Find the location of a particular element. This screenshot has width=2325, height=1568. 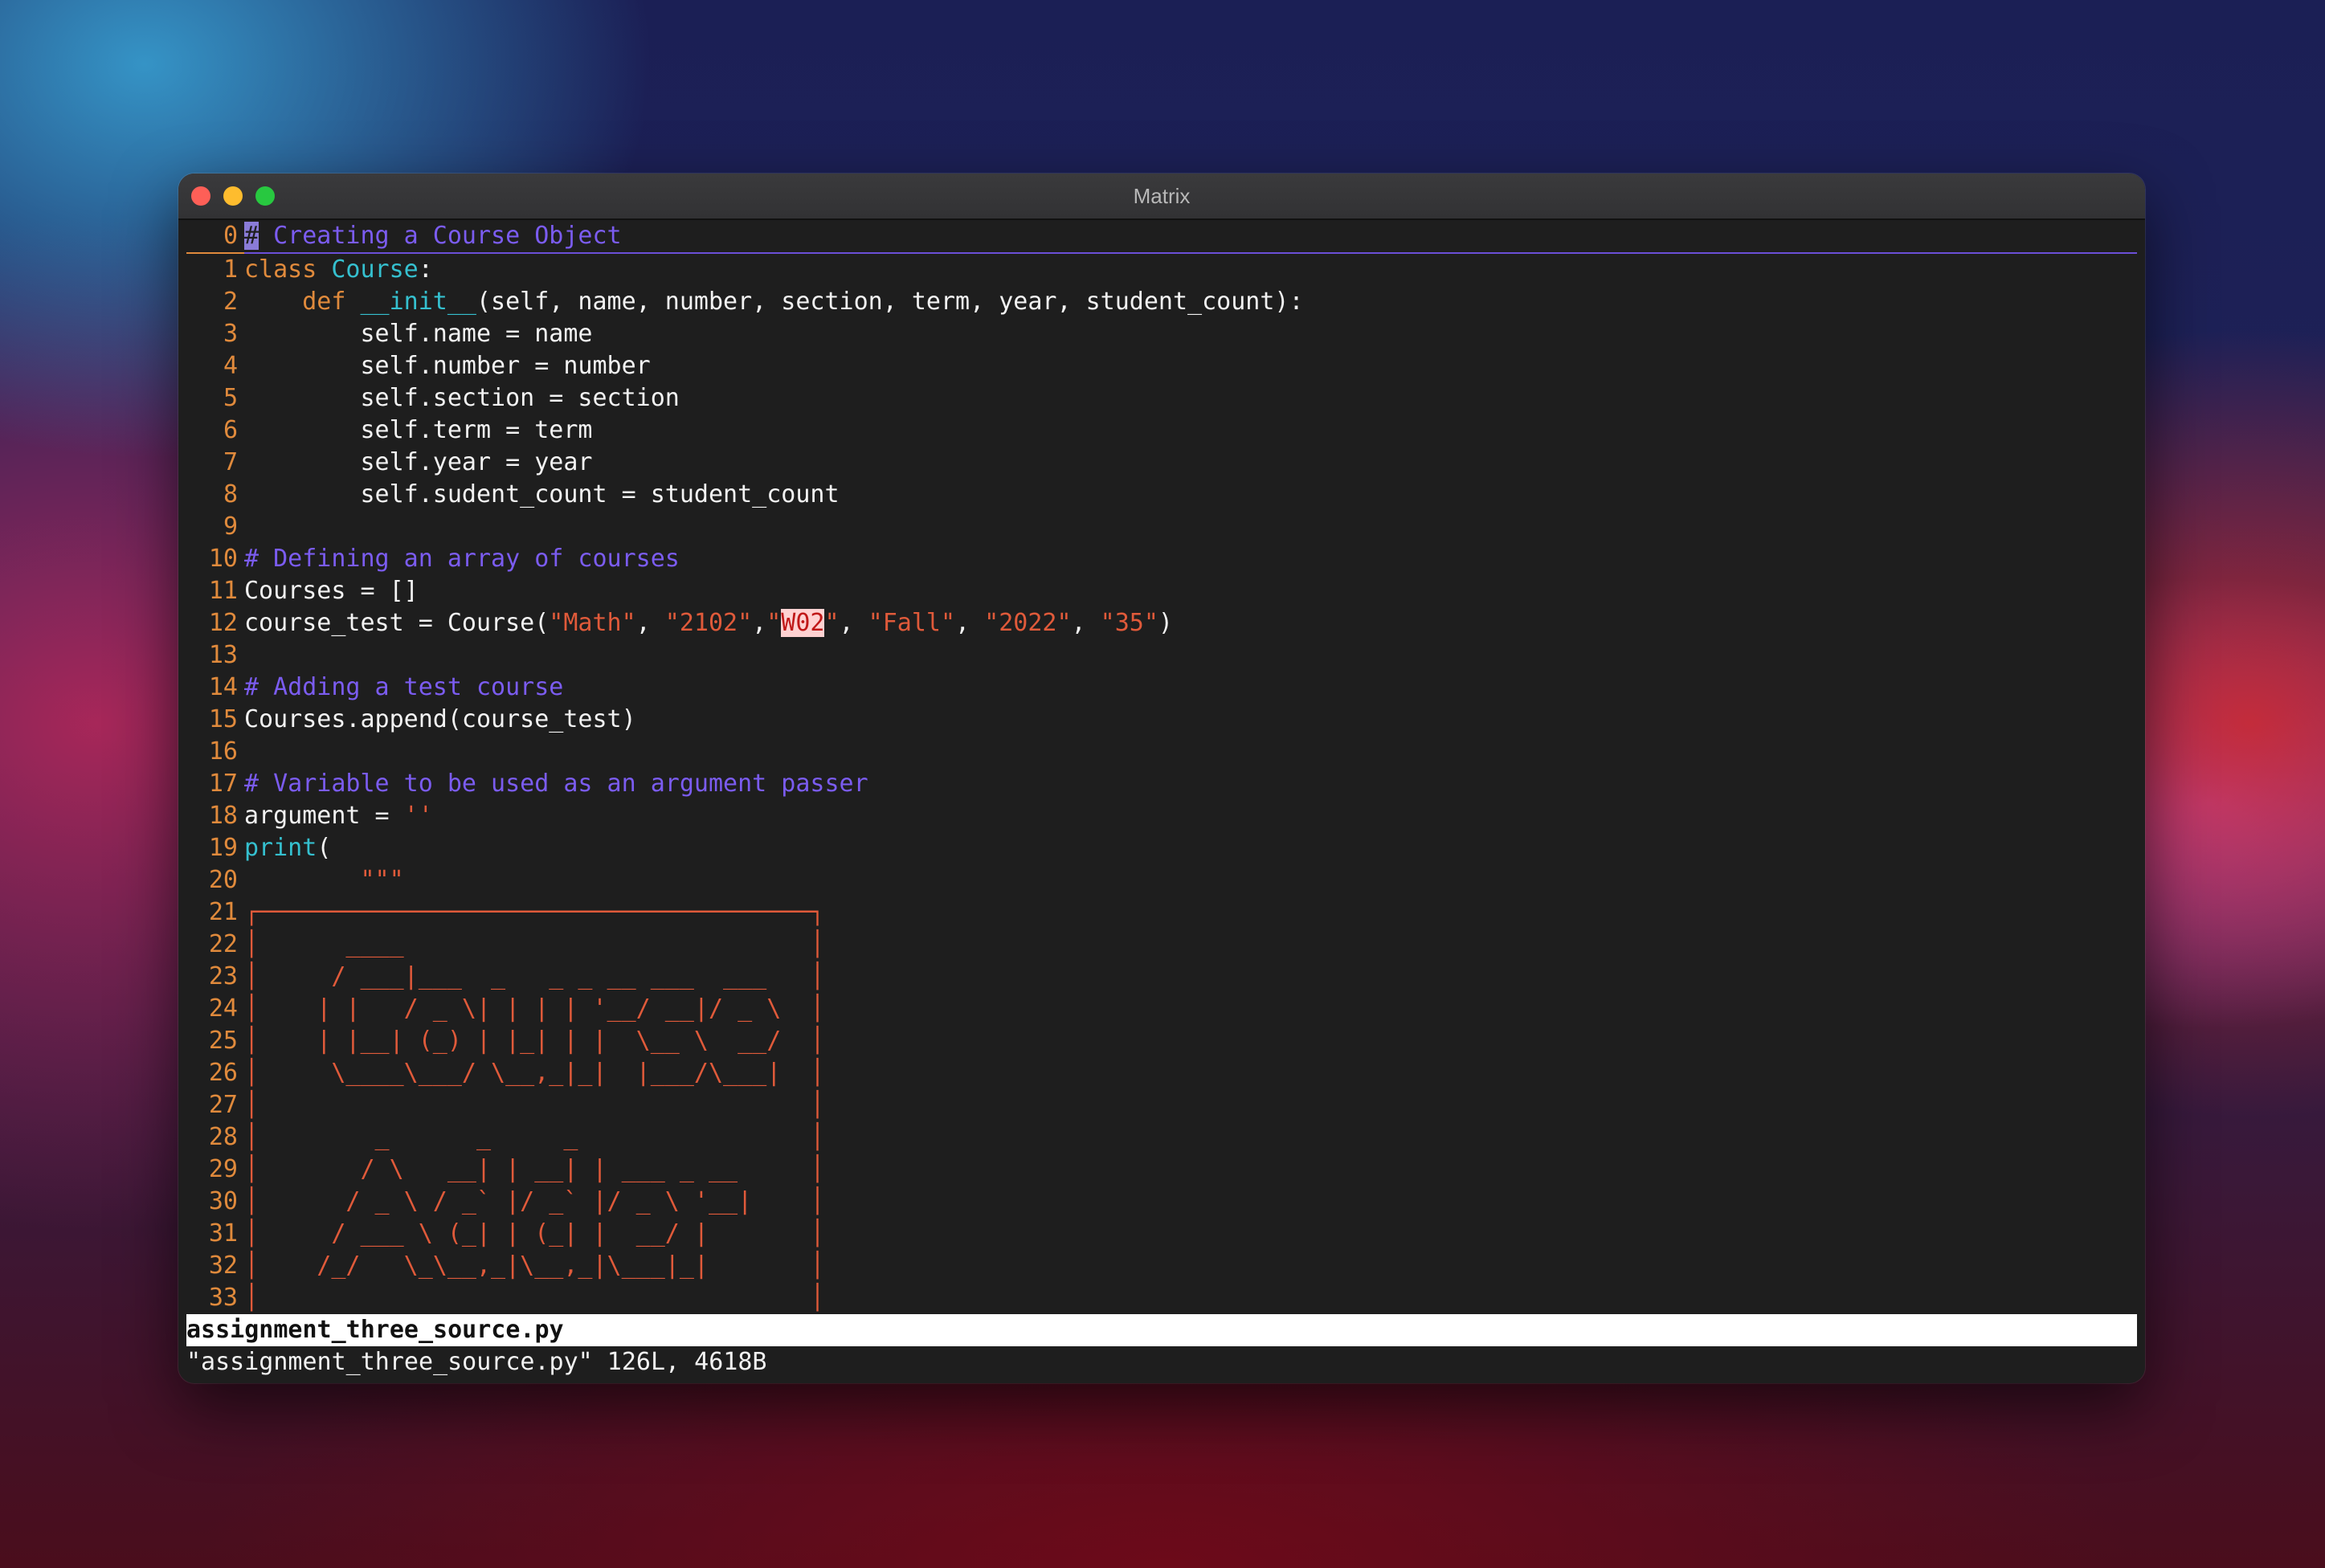

line-number: 13 is located at coordinates (223, 655).